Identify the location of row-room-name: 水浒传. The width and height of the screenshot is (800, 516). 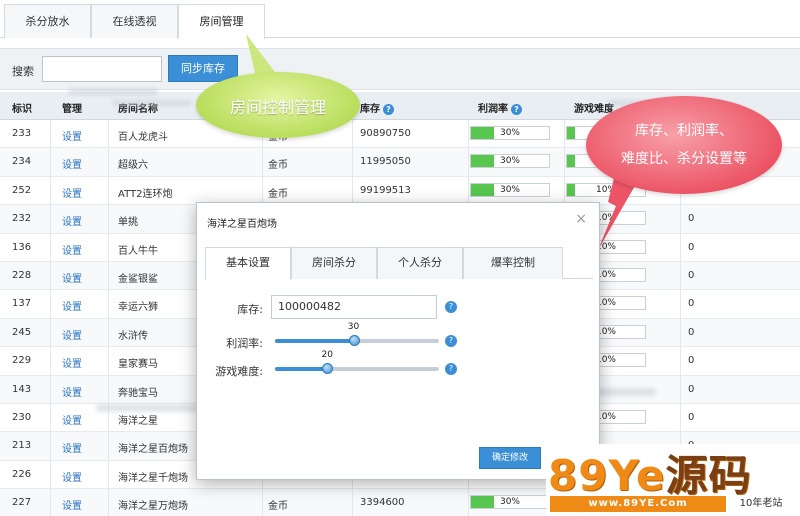
(133, 336).